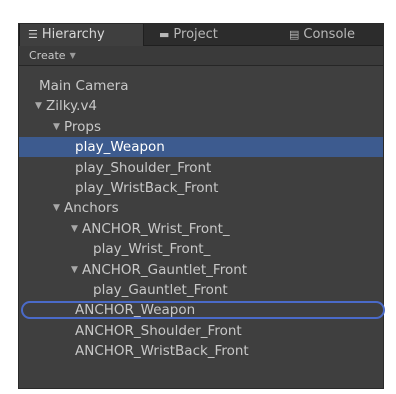 This screenshot has height=394, width=396. What do you see at coordinates (72, 55) in the screenshot?
I see `chevron-down-icon: ▼` at bounding box center [72, 55].